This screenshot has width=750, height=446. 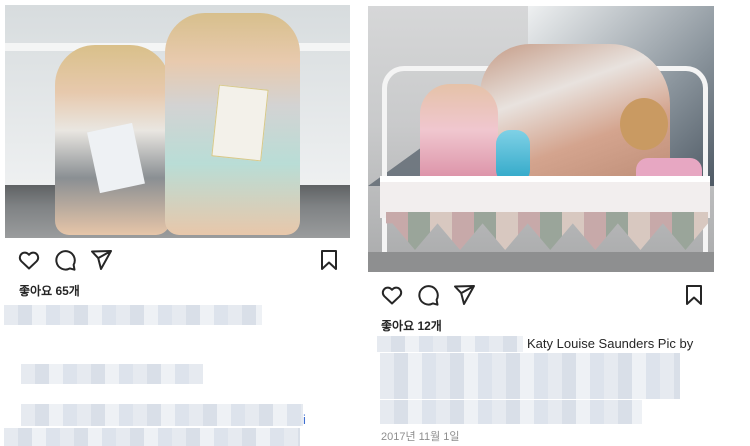 I want to click on caption-trailing-link: i, so click(x=304, y=419).